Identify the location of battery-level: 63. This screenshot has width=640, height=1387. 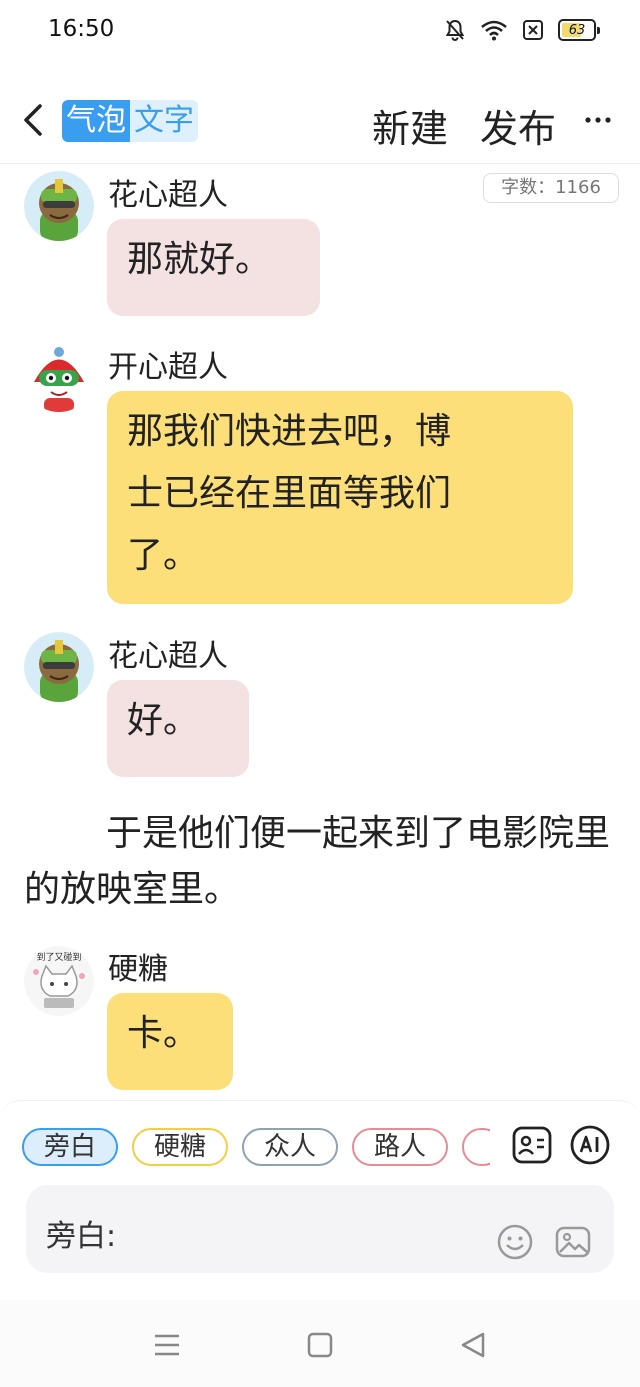
(577, 30).